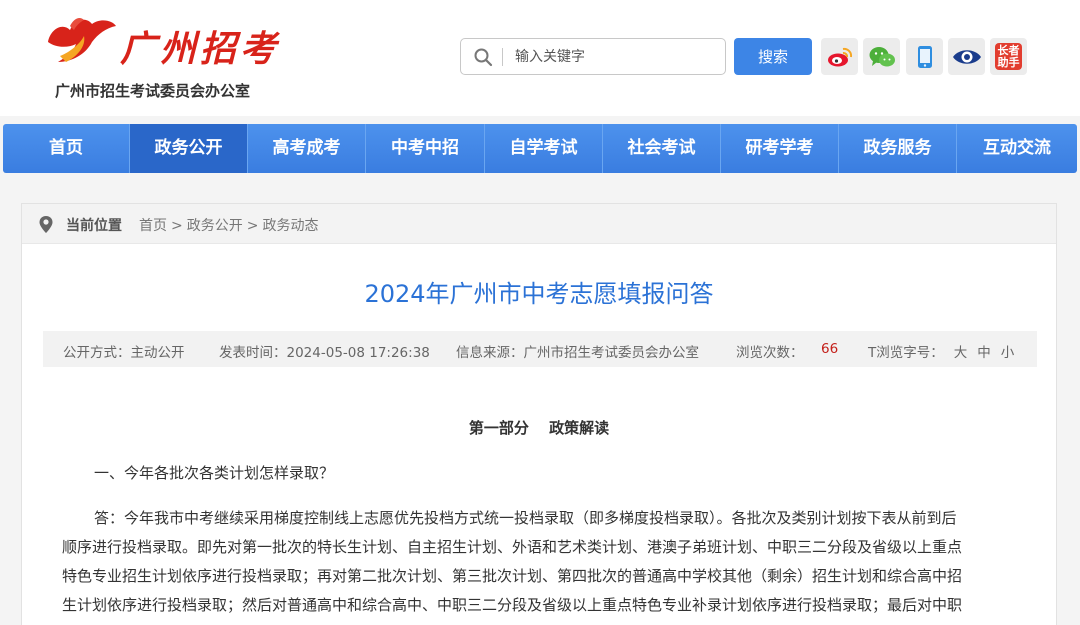  What do you see at coordinates (66, 148) in the screenshot?
I see `nav-item-home: 首页` at bounding box center [66, 148].